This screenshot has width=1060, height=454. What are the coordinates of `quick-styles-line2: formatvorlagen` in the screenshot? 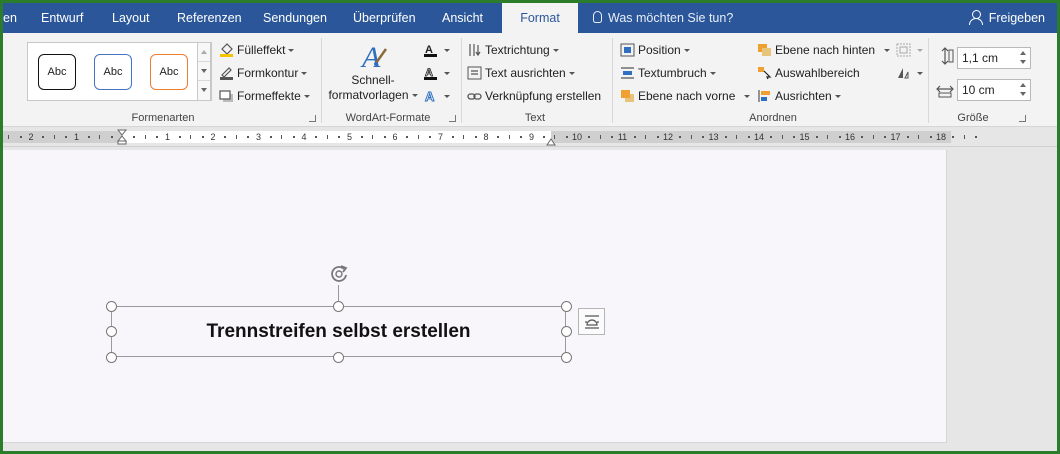 It's located at (368, 95).